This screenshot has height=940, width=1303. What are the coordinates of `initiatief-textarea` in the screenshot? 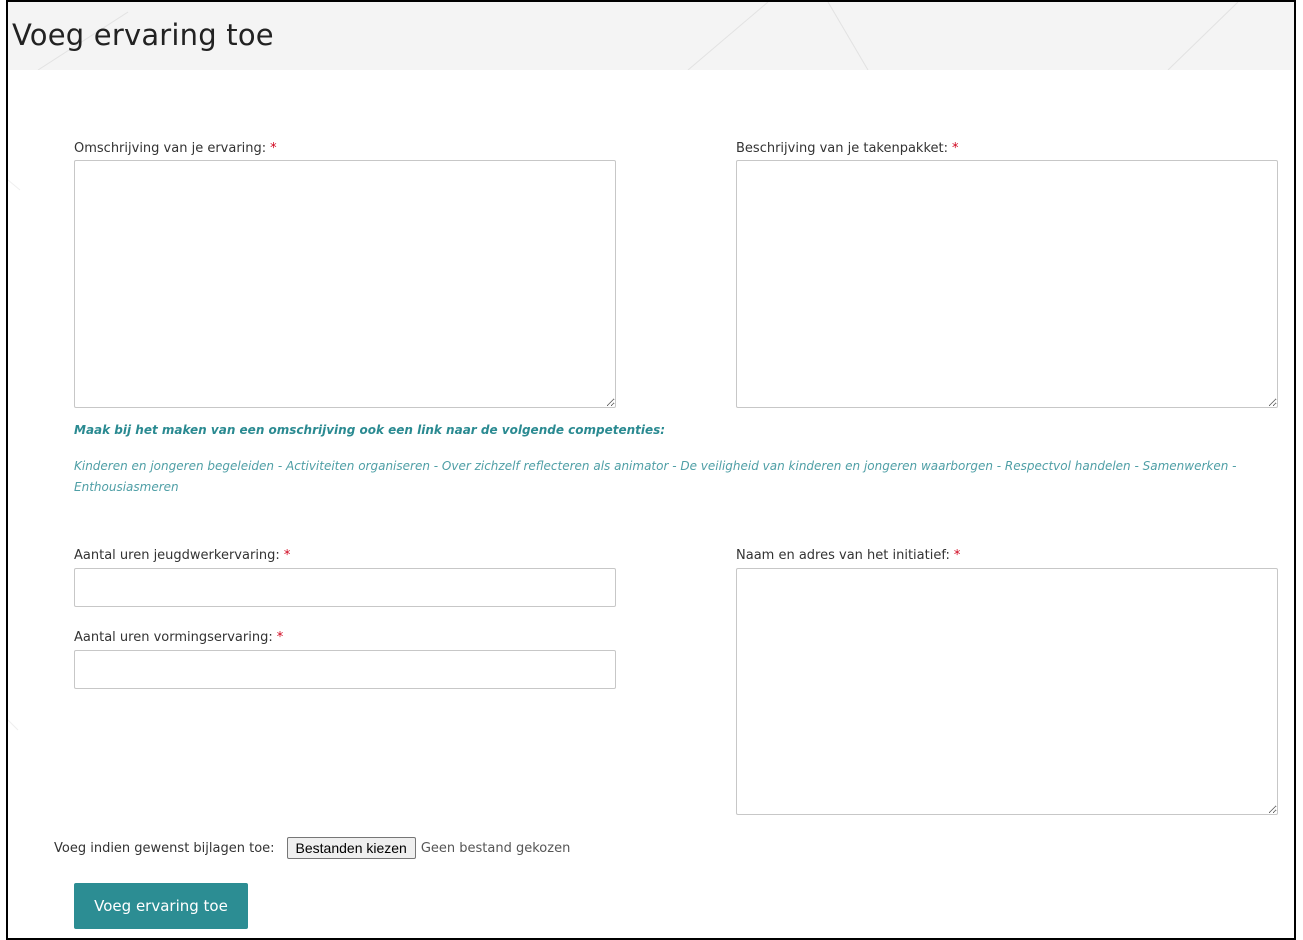 It's located at (1007, 691).